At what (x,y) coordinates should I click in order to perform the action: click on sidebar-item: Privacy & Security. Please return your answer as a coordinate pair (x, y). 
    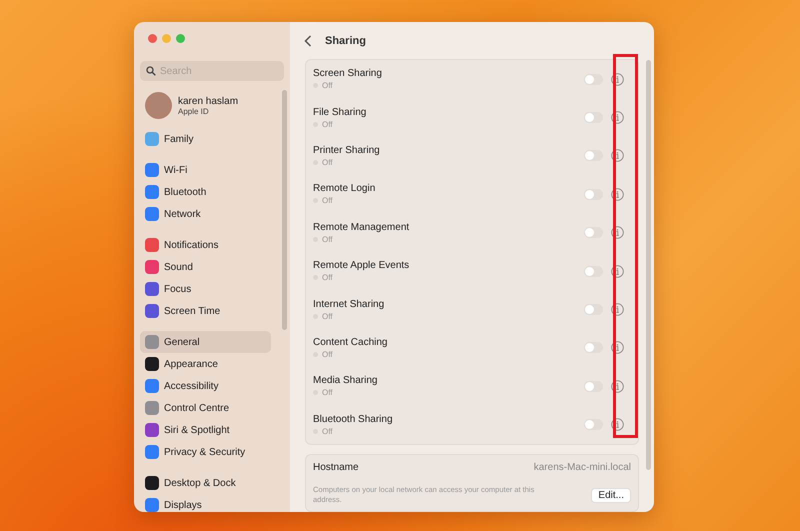
    Looking at the image, I should click on (205, 452).